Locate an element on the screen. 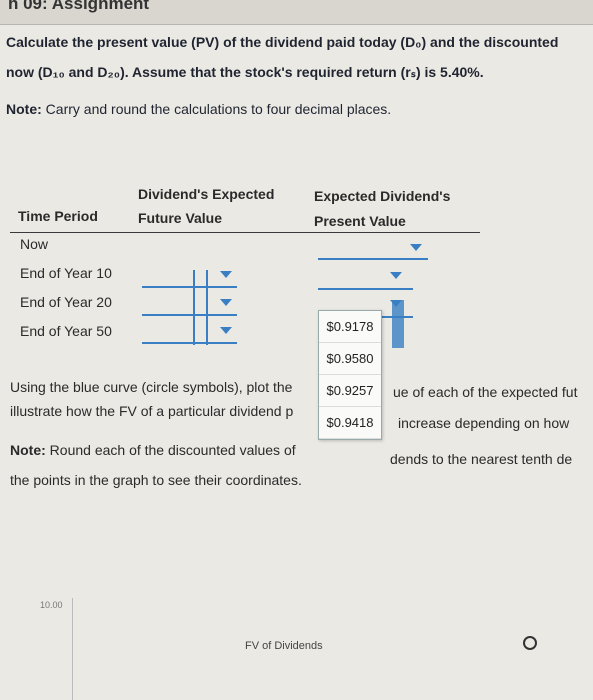 The height and width of the screenshot is (700, 593). row-label-now: Now is located at coordinates (34, 244).